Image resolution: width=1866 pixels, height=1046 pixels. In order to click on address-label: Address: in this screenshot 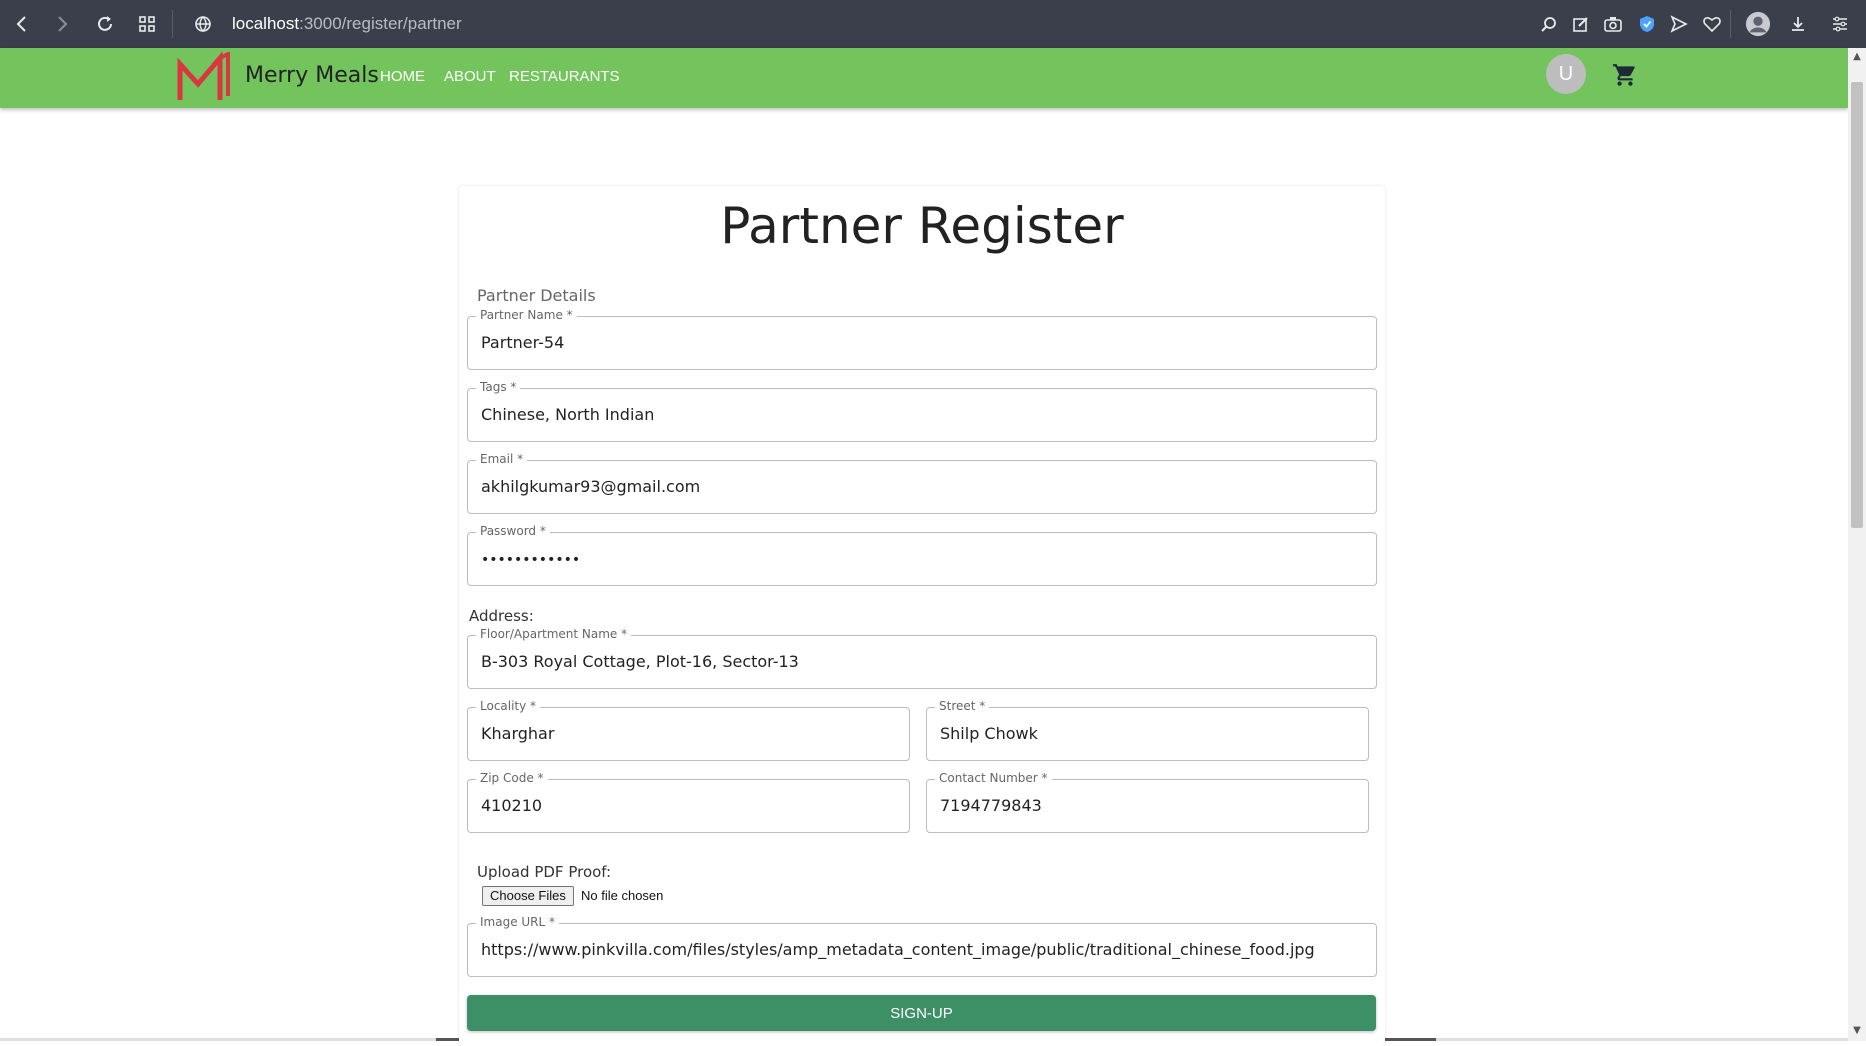, I will do `click(501, 616)`.